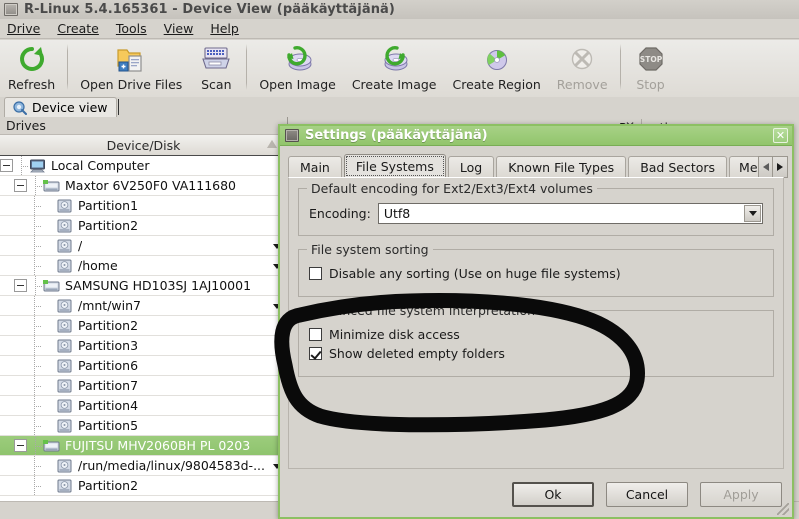  I want to click on checkbox-row-minimize-disk-access: Minimize disk access, so click(536, 334).